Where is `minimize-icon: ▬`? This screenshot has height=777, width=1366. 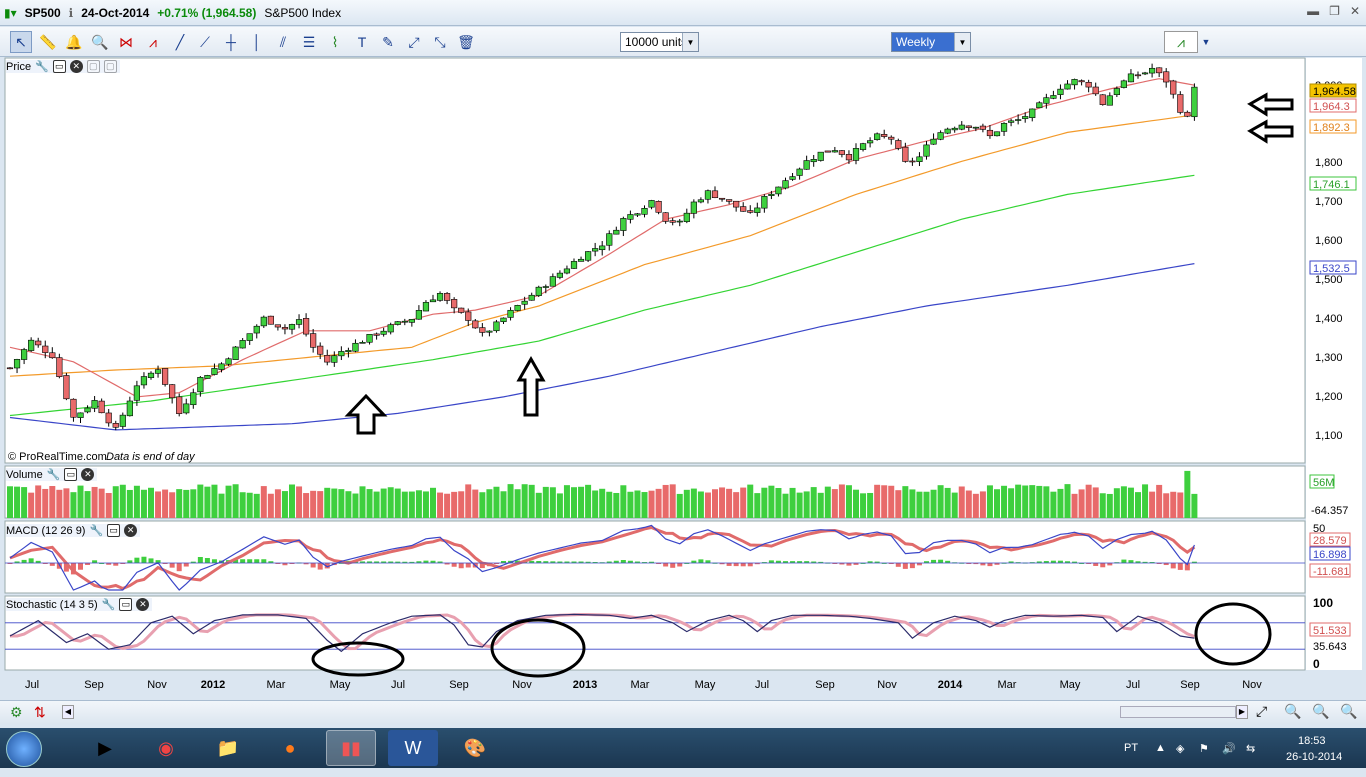
minimize-icon: ▬ is located at coordinates (1313, 11).